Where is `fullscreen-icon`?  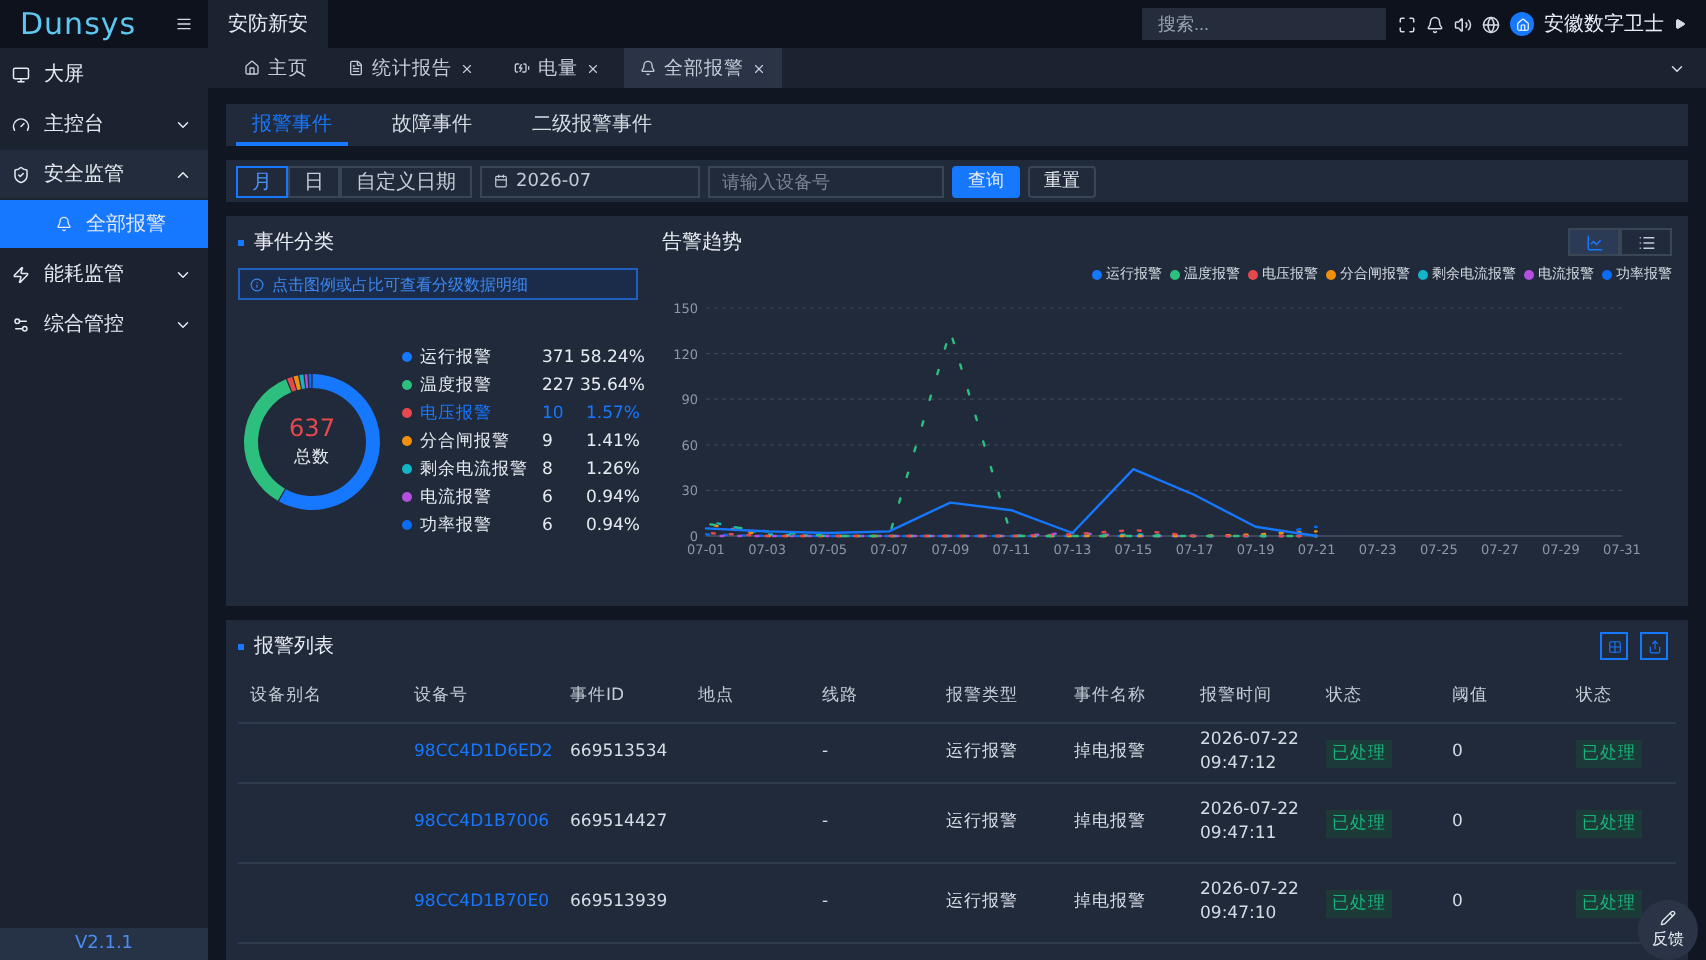 fullscreen-icon is located at coordinates (1407, 24).